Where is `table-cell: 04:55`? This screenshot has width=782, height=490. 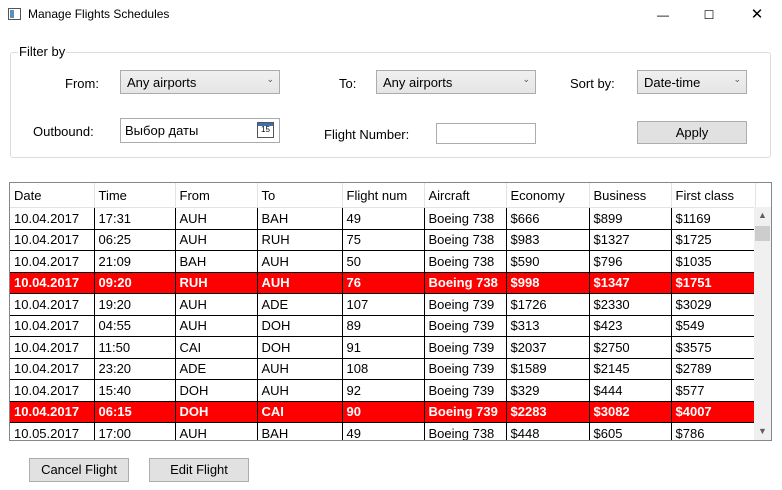
table-cell: 04:55 is located at coordinates (135, 326).